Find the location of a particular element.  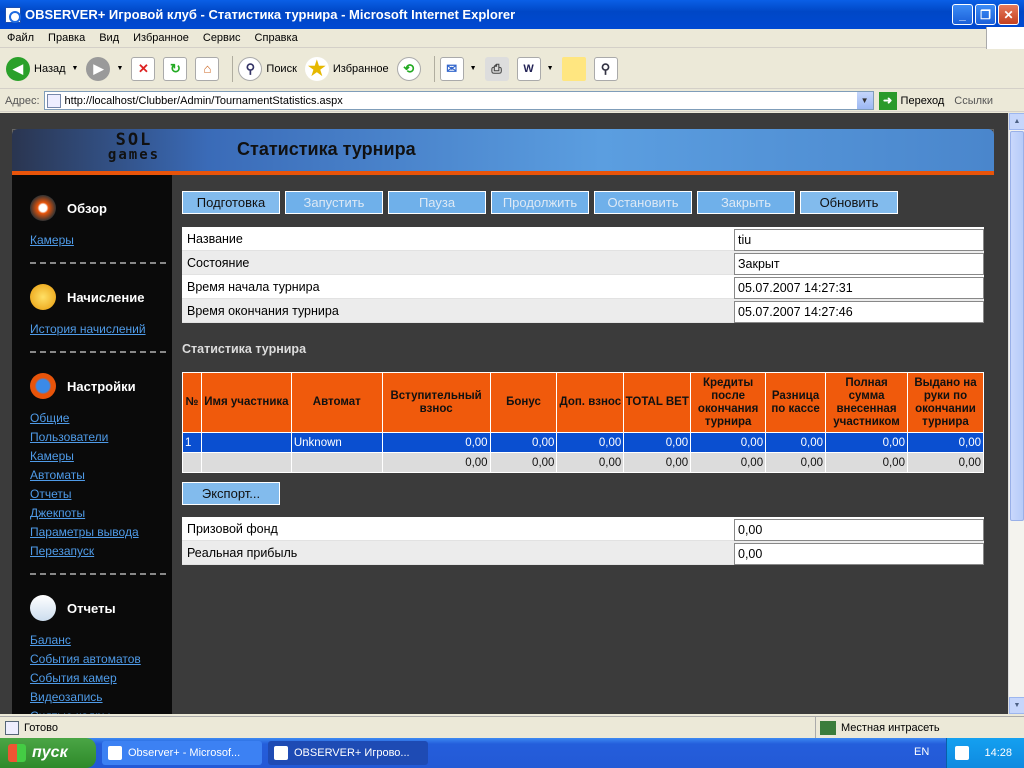

sidebar-link: Перезапуск is located at coordinates (101, 551).